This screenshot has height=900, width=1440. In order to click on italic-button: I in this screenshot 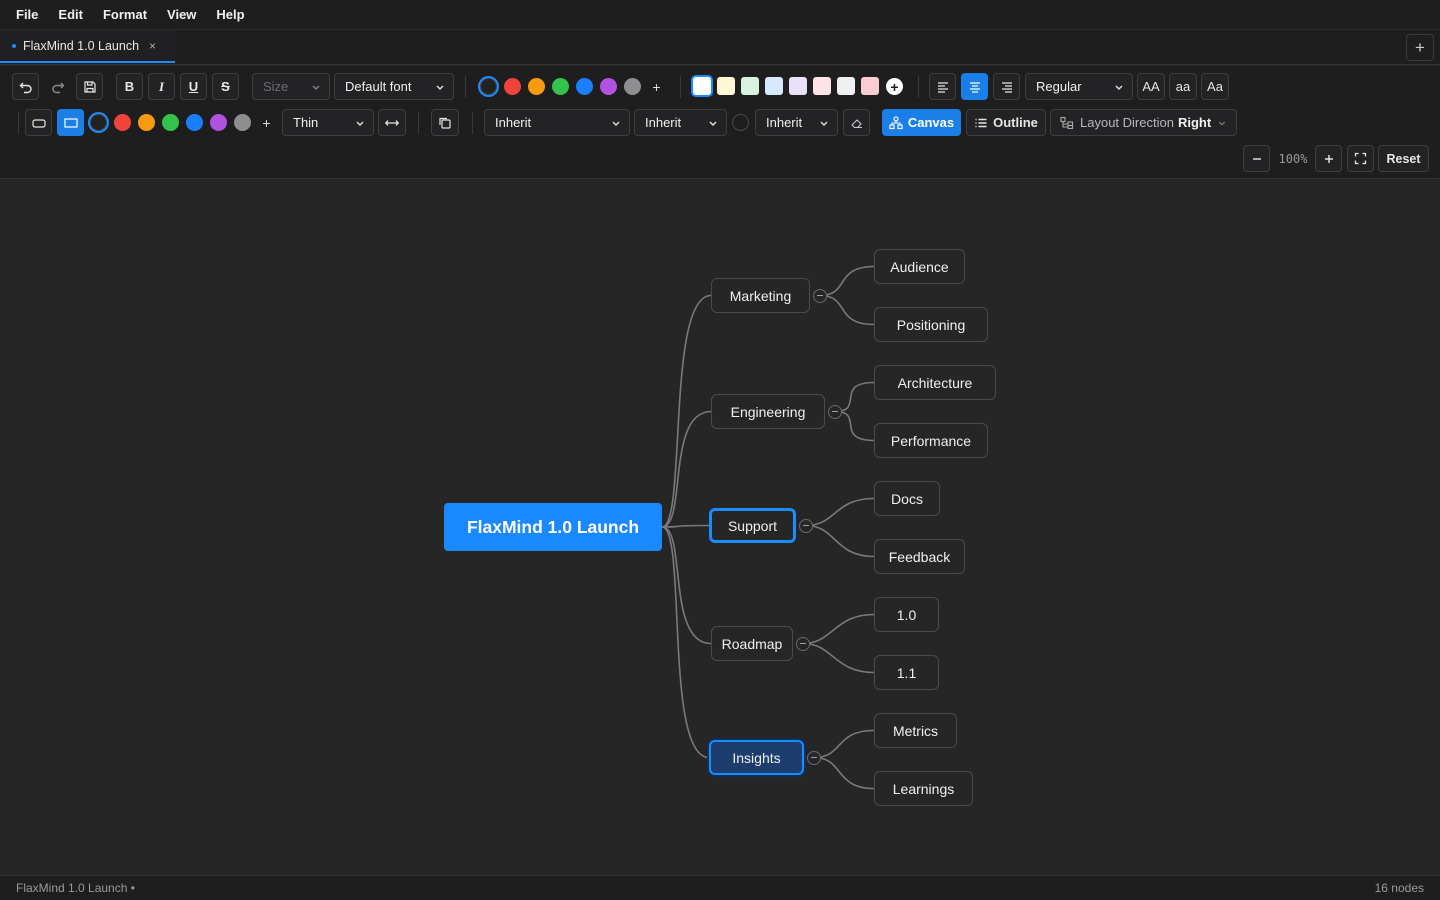, I will do `click(161, 86)`.